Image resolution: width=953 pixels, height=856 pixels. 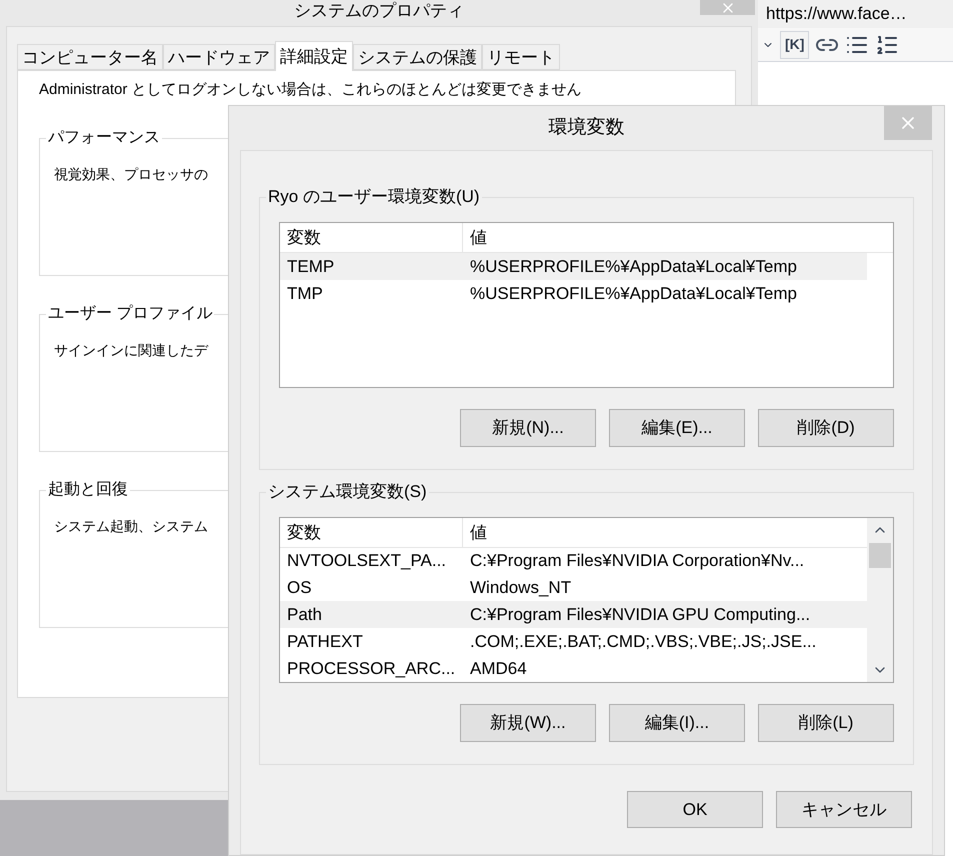 I want to click on notice-text: Administrator としてログオンしない場合は、これらのほとんどは変更できません, so click(x=311, y=90).